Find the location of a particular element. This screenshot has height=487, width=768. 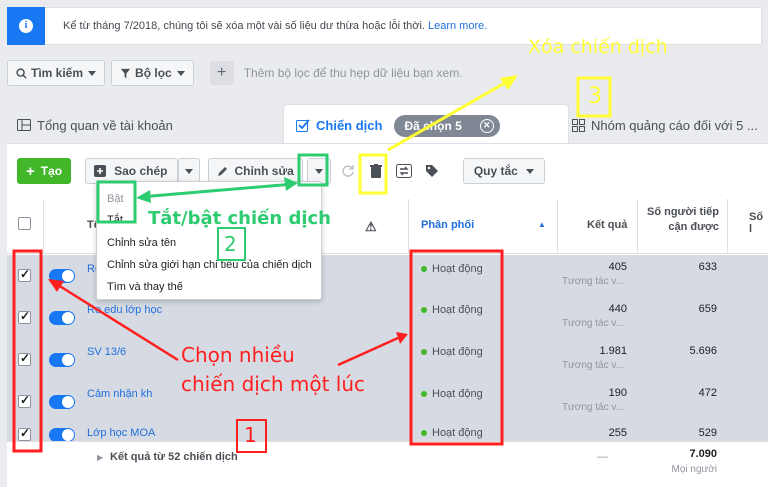

menu-item-off: Tắt is located at coordinates (115, 220).